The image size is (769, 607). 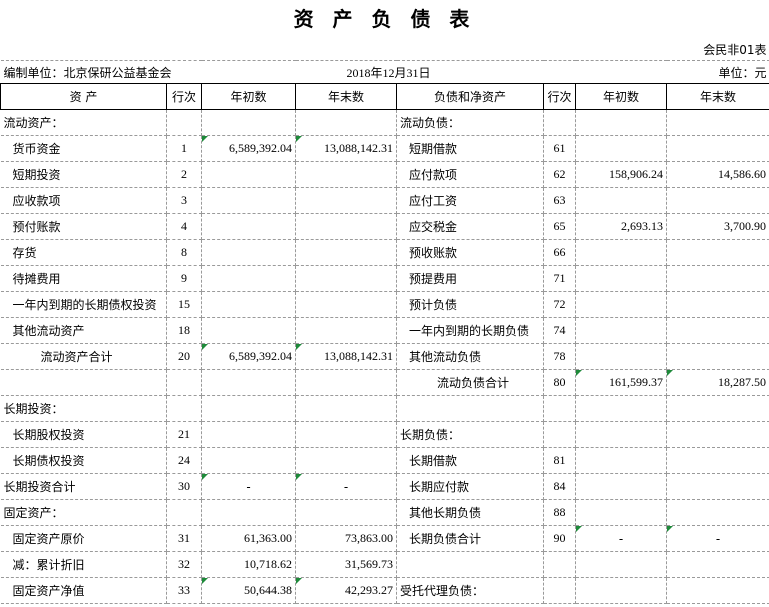 What do you see at coordinates (621, 538) in the screenshot?
I see `liab-begin-cell: -` at bounding box center [621, 538].